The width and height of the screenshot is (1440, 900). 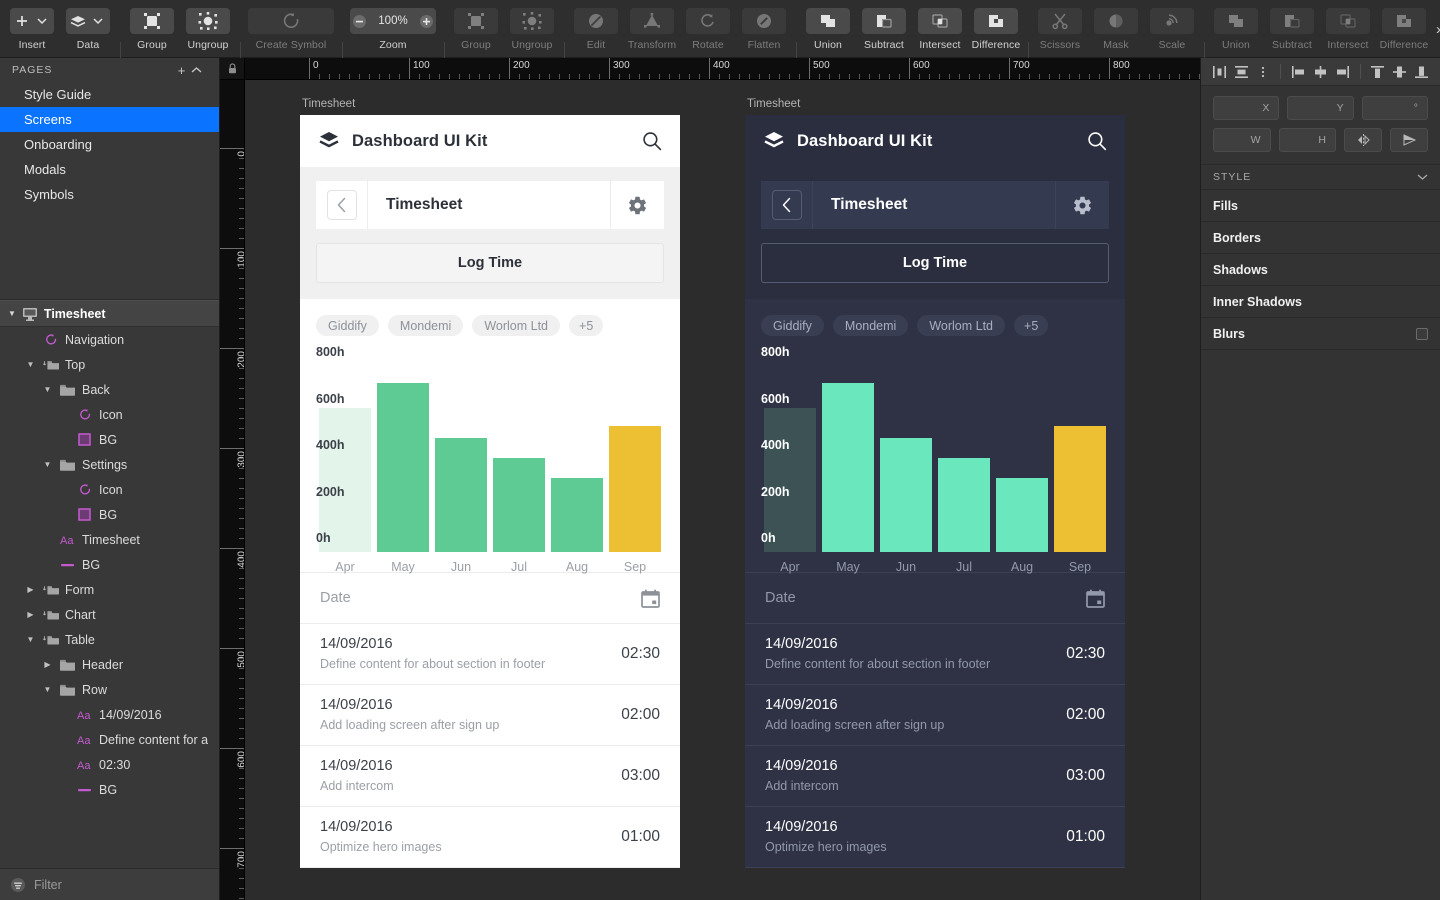 I want to click on toolbar-overflow-button: », so click(x=1438, y=29).